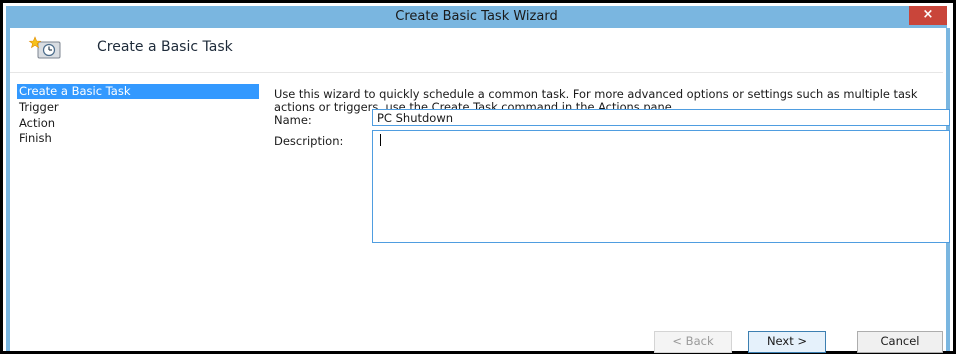 The height and width of the screenshot is (354, 956). What do you see at coordinates (293, 120) in the screenshot?
I see `name-label: Name:` at bounding box center [293, 120].